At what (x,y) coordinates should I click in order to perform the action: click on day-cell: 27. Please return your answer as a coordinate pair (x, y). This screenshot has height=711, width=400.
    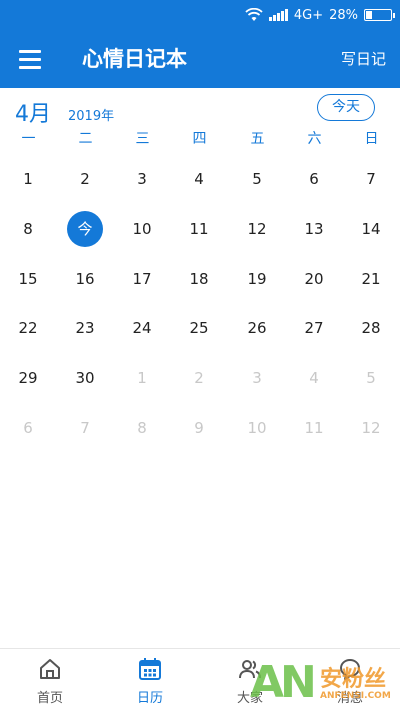
    Looking at the image, I should click on (314, 328).